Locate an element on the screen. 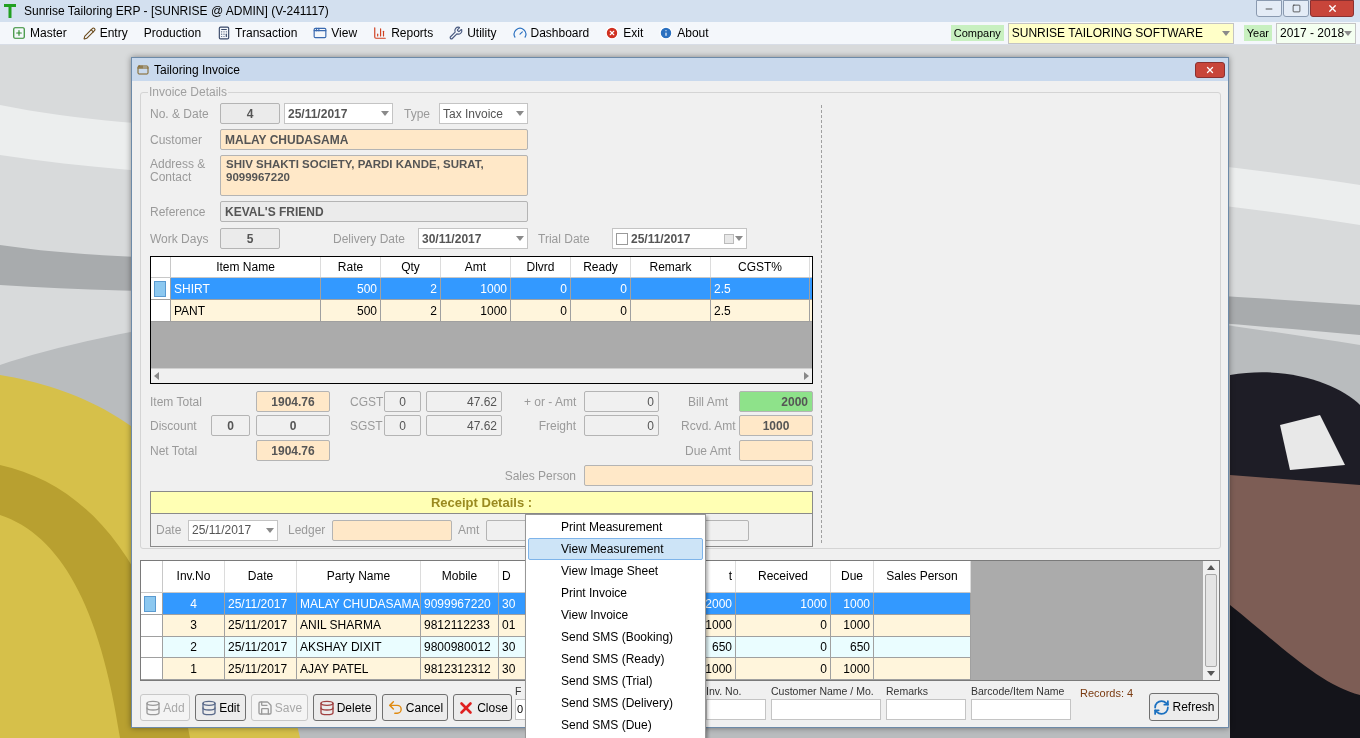 This screenshot has height=738, width=1360. window-title: Sunrise Tailoring ERP - [SUNRISE @ ADMIN] (V-241117) is located at coordinates (176, 11).